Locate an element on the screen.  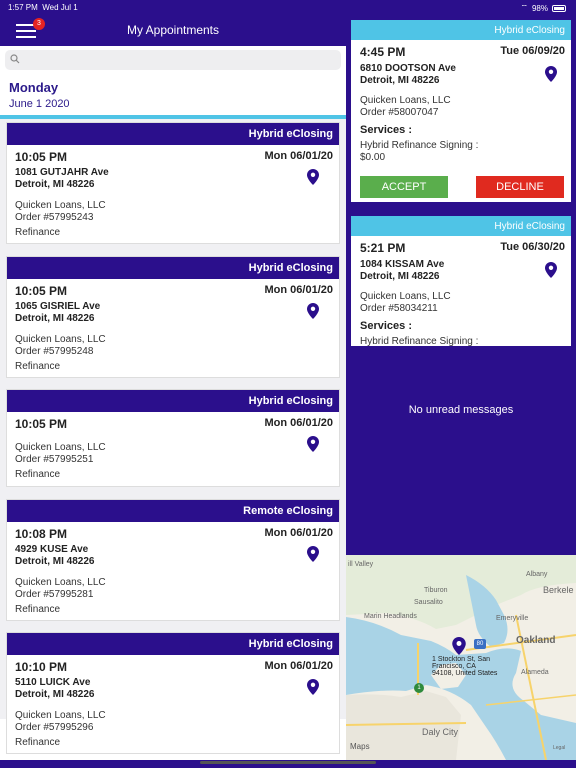
map-label: Sausalito is located at coordinates (428, 602).